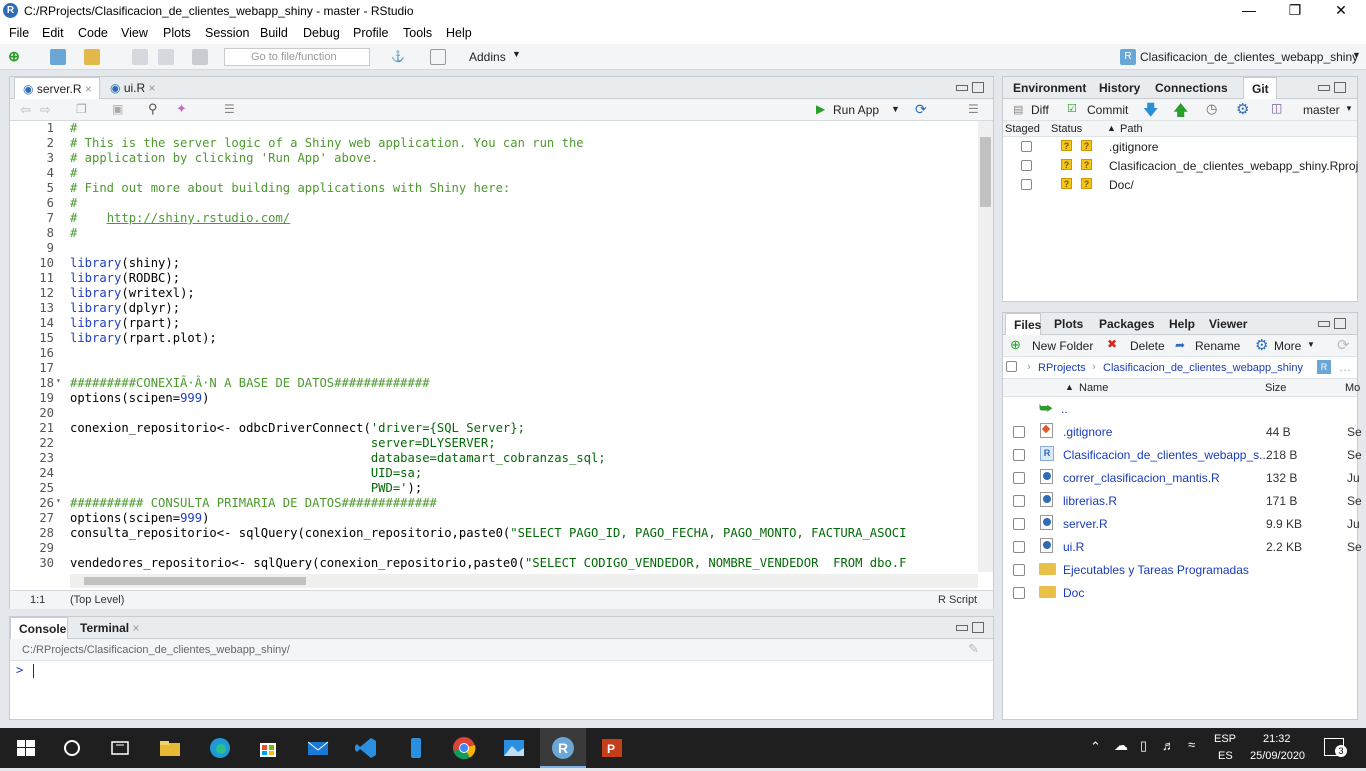  I want to click on tab-help: Help, so click(1183, 324).